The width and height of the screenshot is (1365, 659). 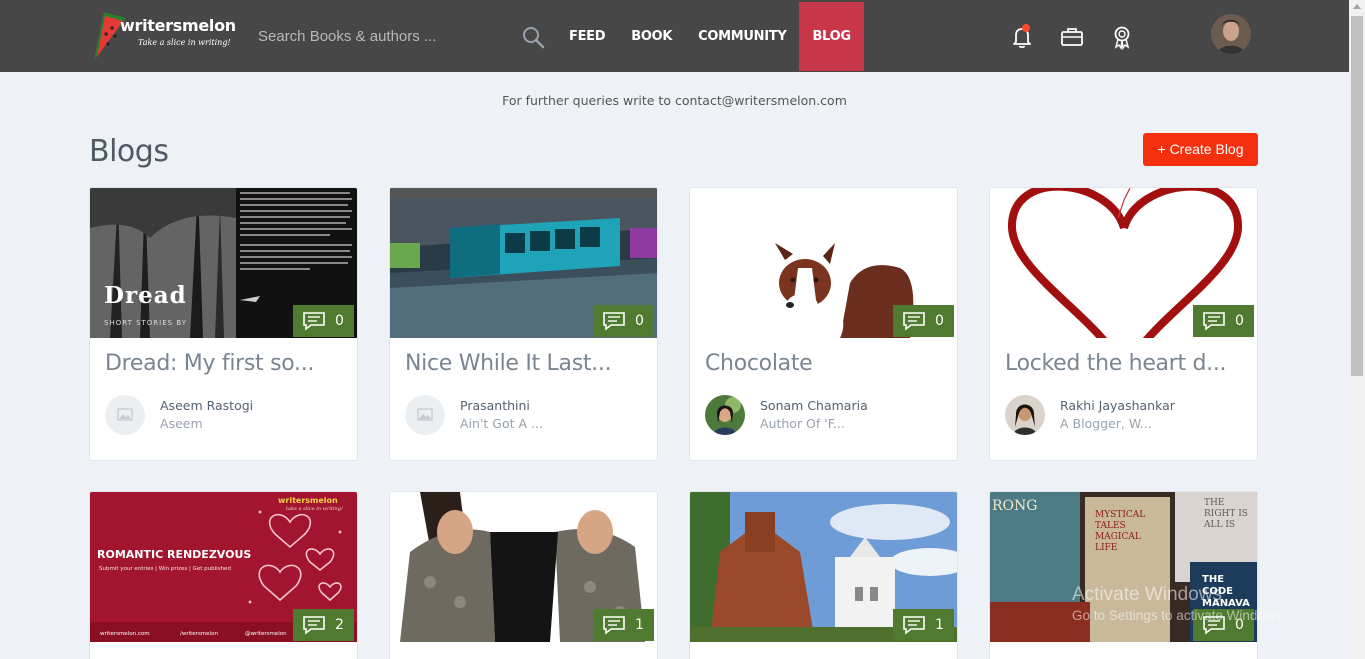 I want to click on cover-subtitle-text: SHORT STORIES BY, so click(x=146, y=323).